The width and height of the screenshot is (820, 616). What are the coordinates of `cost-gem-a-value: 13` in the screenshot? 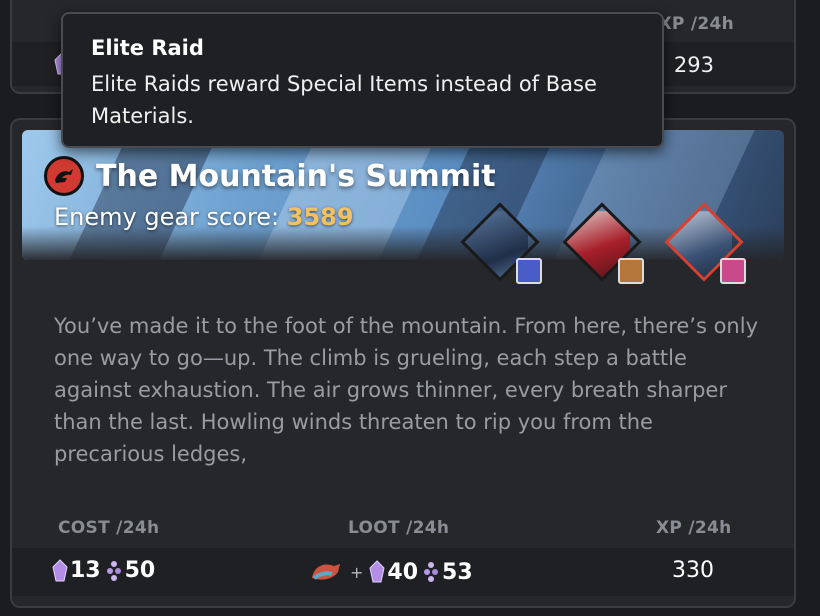 It's located at (85, 570).